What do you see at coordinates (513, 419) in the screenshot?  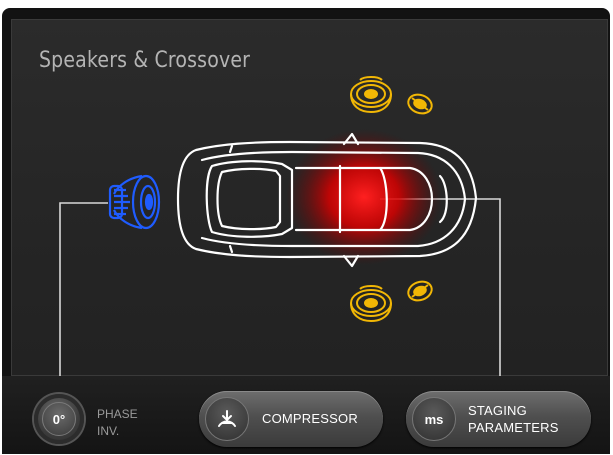 I see `staging-label: STAGING PARAMETERS` at bounding box center [513, 419].